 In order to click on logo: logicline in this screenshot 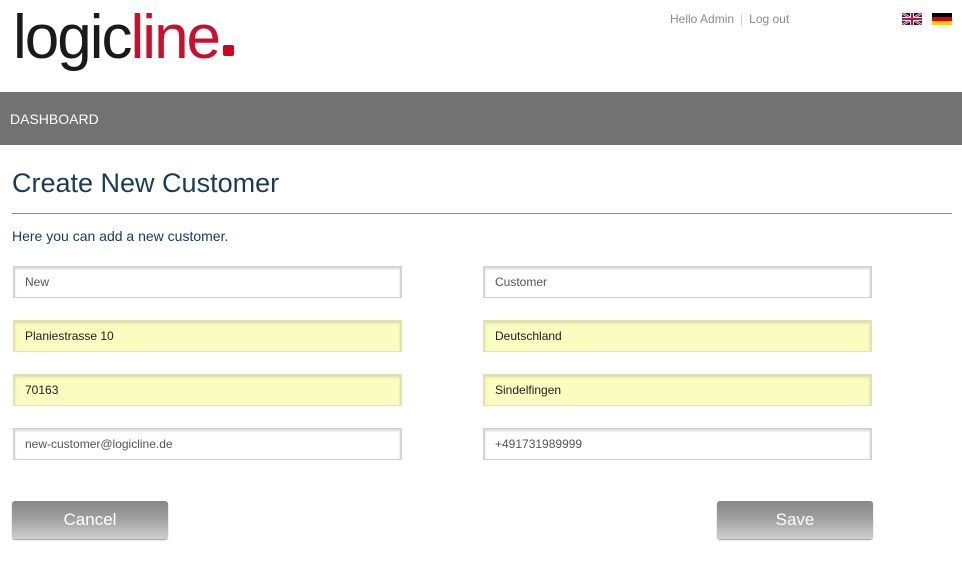, I will do `click(124, 38)`.